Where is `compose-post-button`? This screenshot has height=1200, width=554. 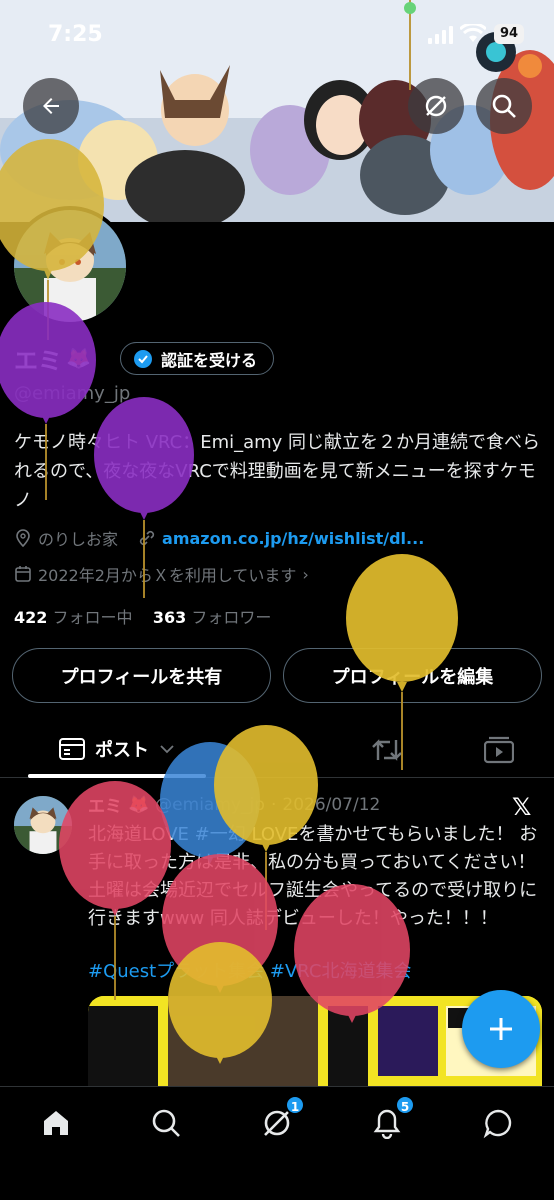
compose-post-button is located at coordinates (501, 1029).